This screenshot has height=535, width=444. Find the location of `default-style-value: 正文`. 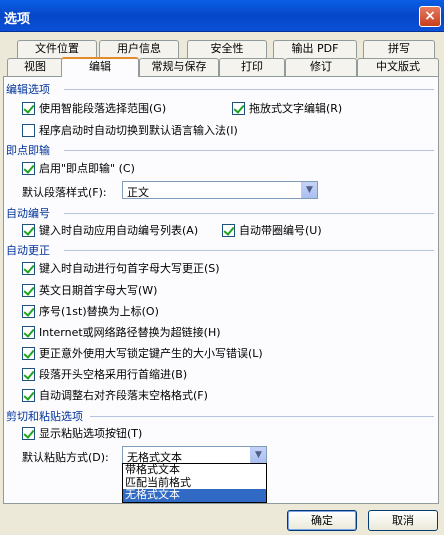

default-style-value: 正文 is located at coordinates (138, 192).